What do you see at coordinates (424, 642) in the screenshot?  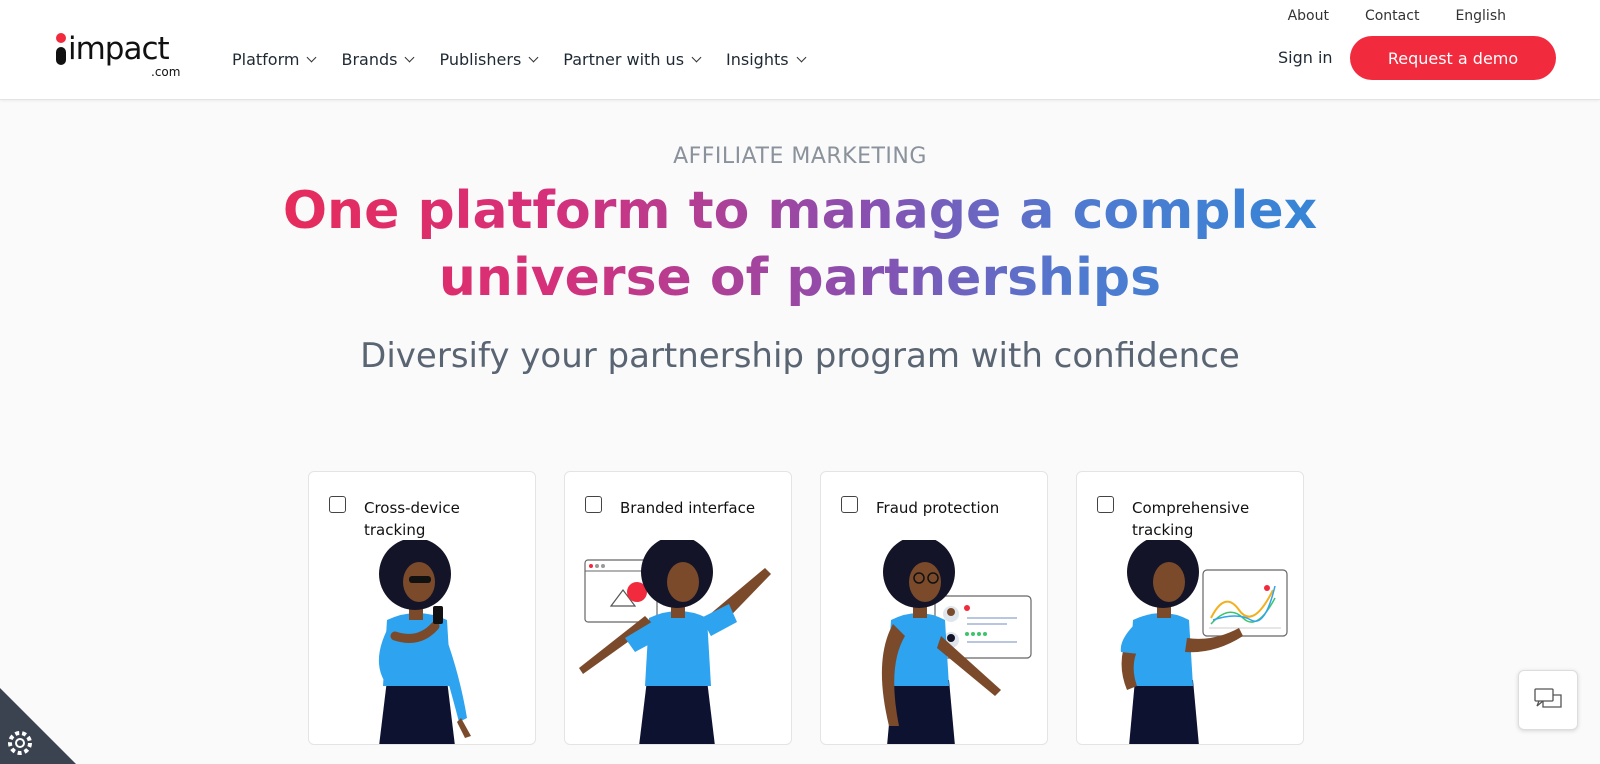 I see `person-with-phone-illustration` at bounding box center [424, 642].